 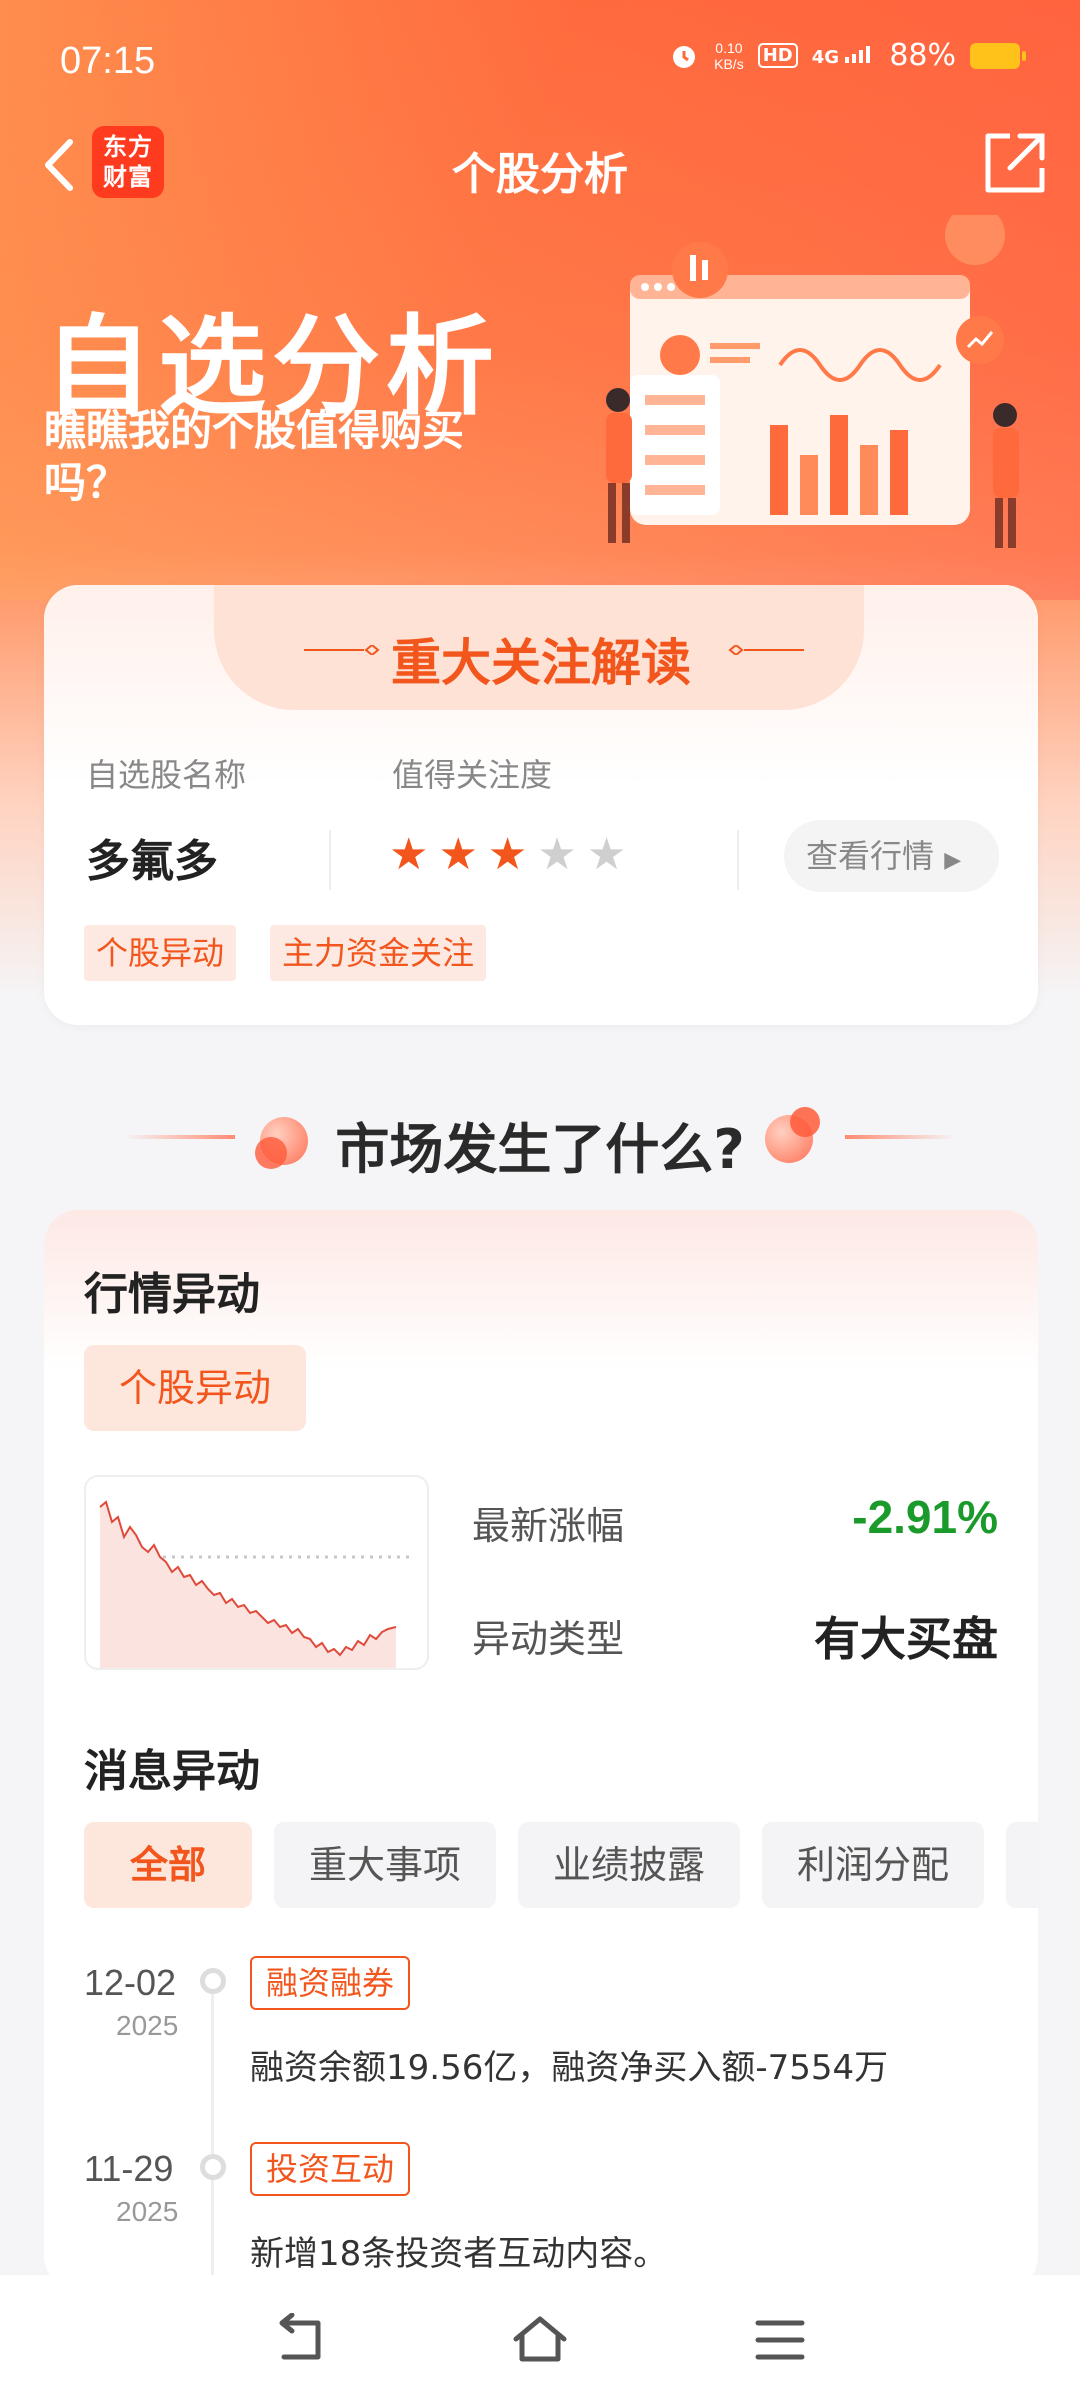 I want to click on filter-tab-all: 全部, so click(x=168, y=1865).